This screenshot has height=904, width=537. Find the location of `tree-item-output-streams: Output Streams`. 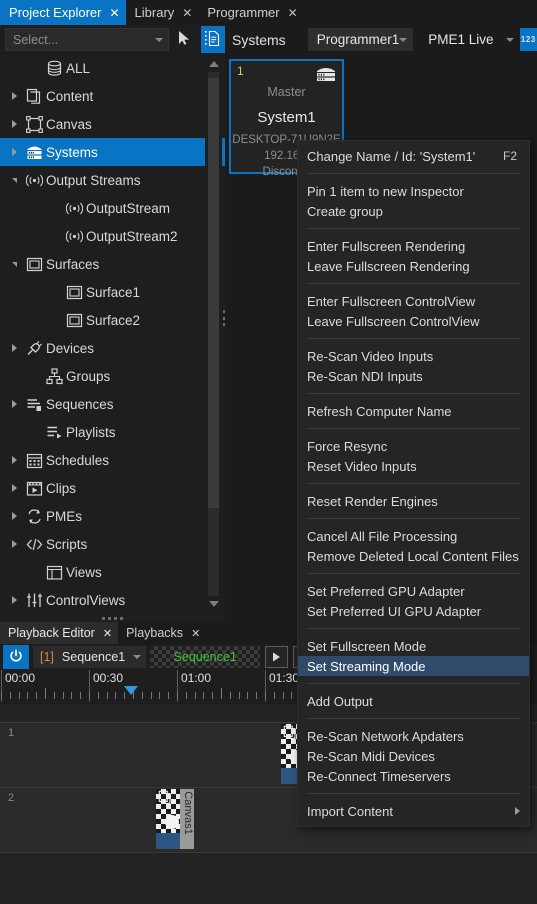

tree-item-output-streams: Output Streams is located at coordinates (112, 180).